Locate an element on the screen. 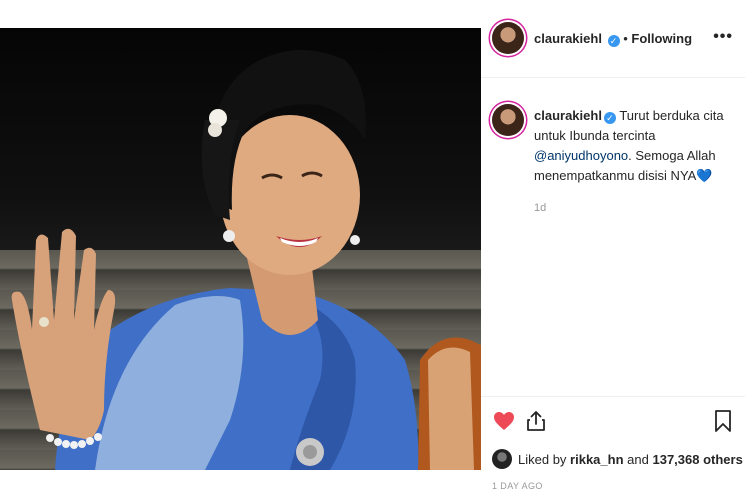 This screenshot has height=489, width=745. liker-avatar is located at coordinates (502, 459).